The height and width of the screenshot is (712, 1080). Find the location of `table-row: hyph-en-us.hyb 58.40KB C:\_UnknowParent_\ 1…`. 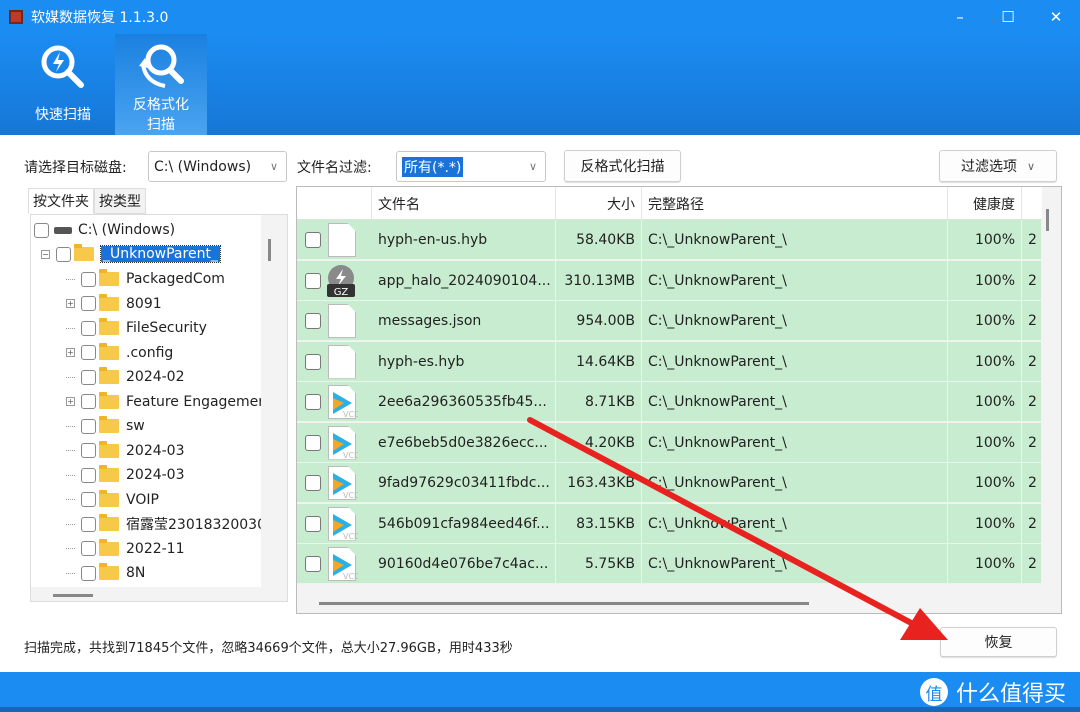

table-row: hyph-en-us.hyb 58.40KB C:\_UnknowParent_\ 1… is located at coordinates (669, 240).